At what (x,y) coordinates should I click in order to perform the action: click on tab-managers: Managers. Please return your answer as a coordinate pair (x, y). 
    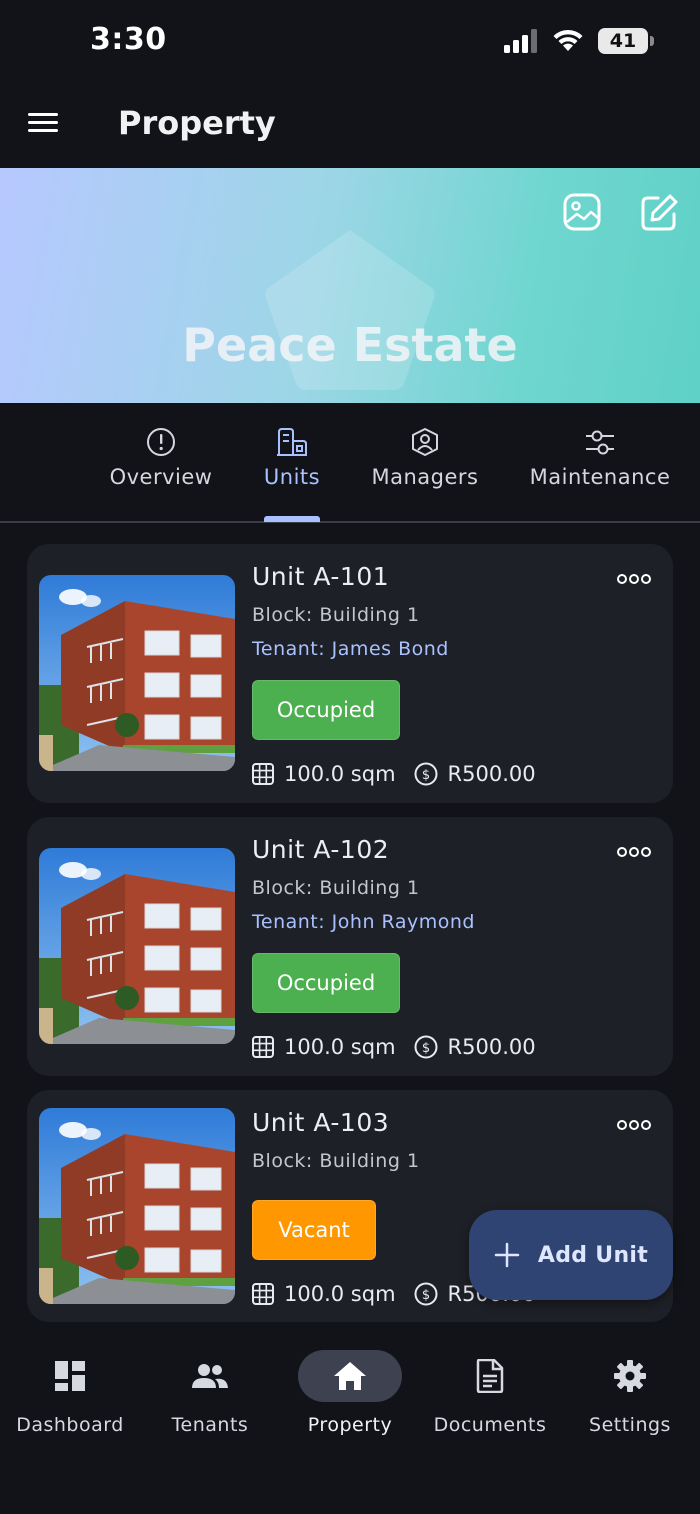
    Looking at the image, I should click on (425, 458).